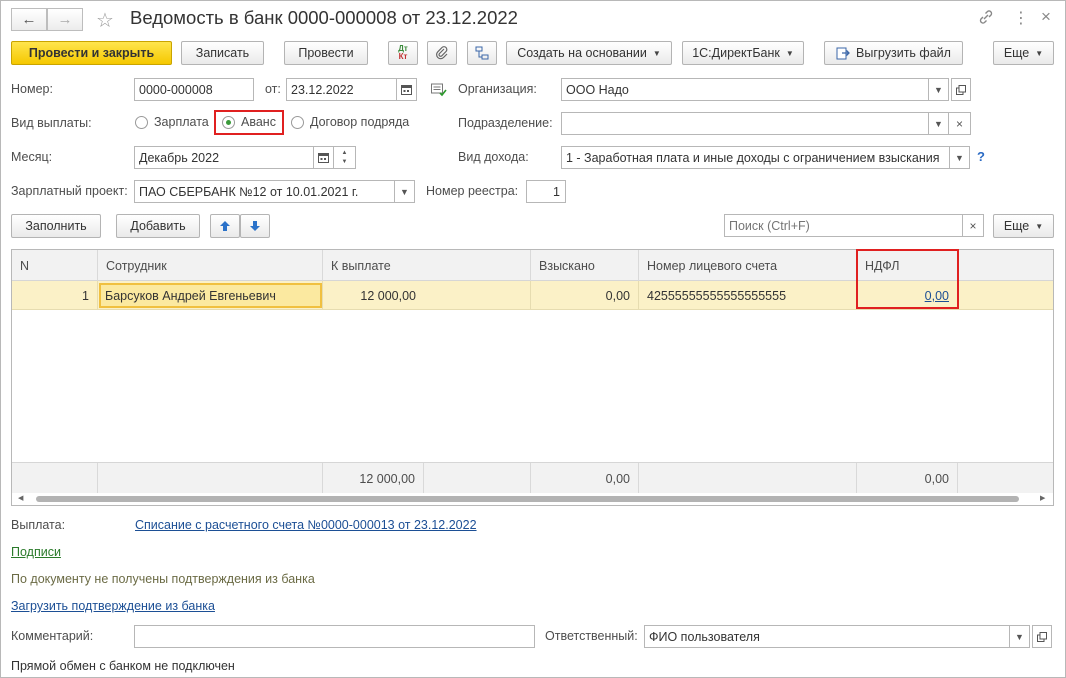  I want to click on scroll-left-icon: ◀, so click(20, 498).